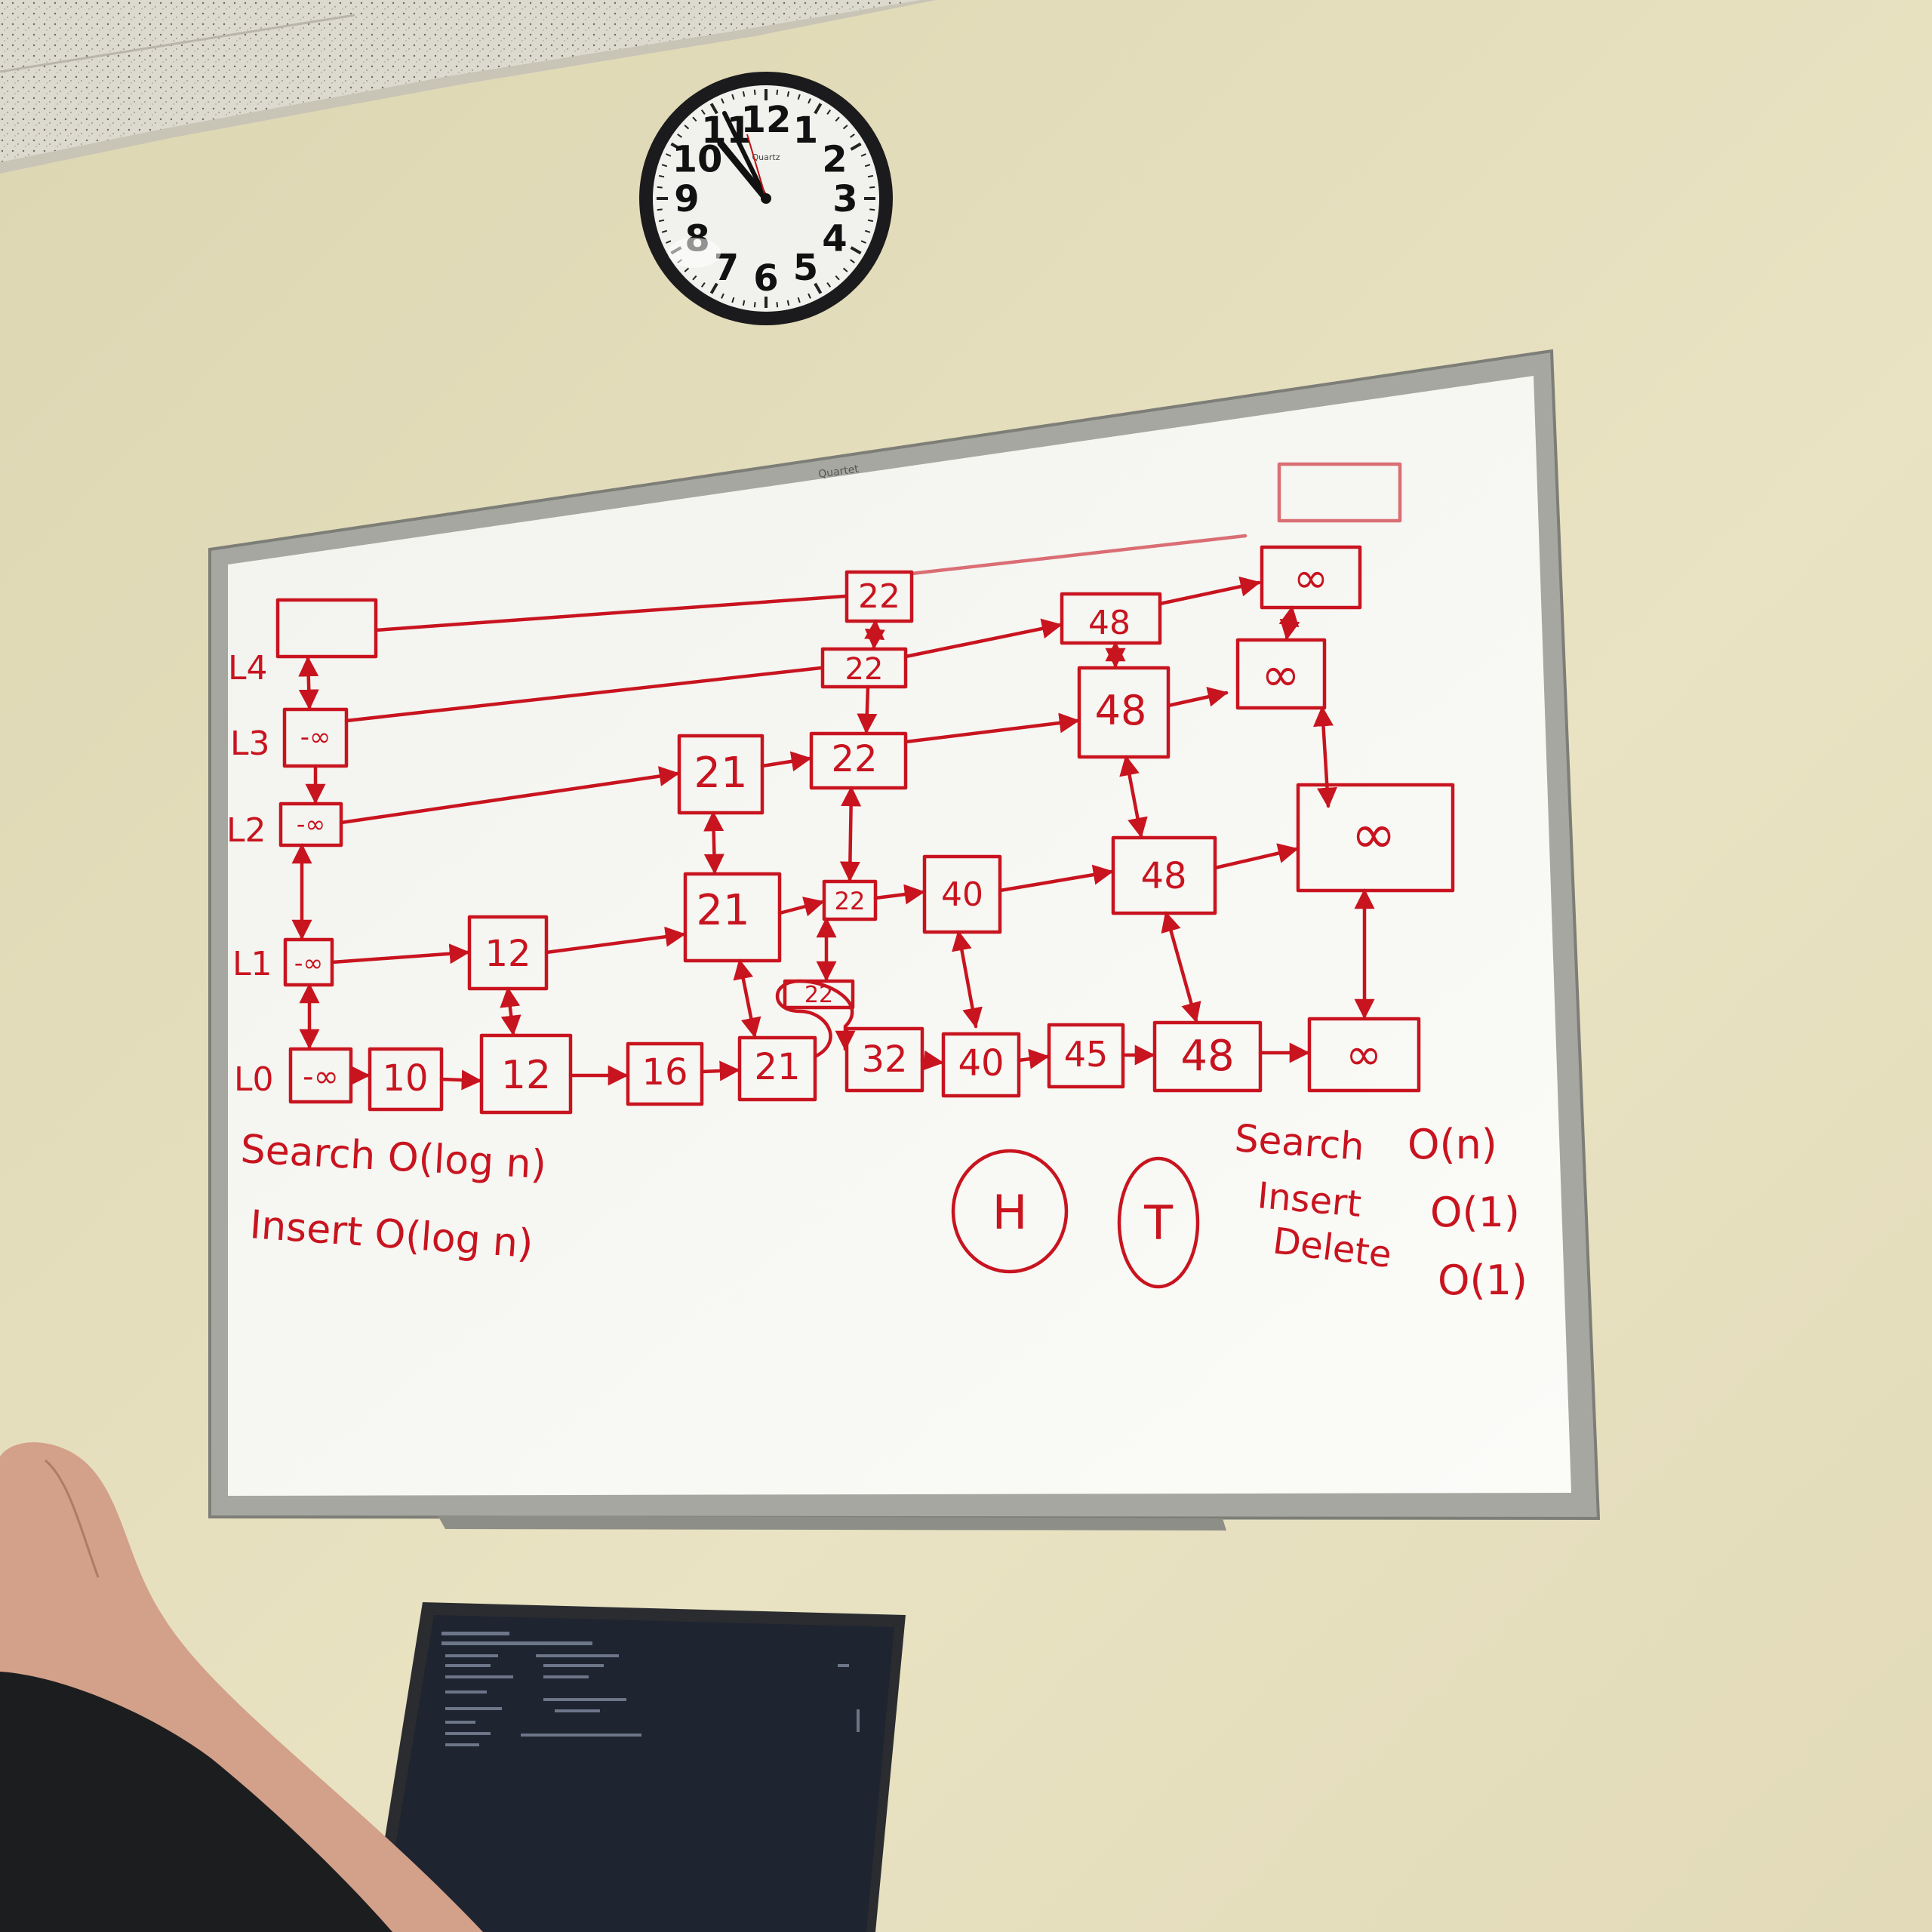  Describe the element at coordinates (405, 1078) in the screenshot. I see `node-value: 10` at that location.